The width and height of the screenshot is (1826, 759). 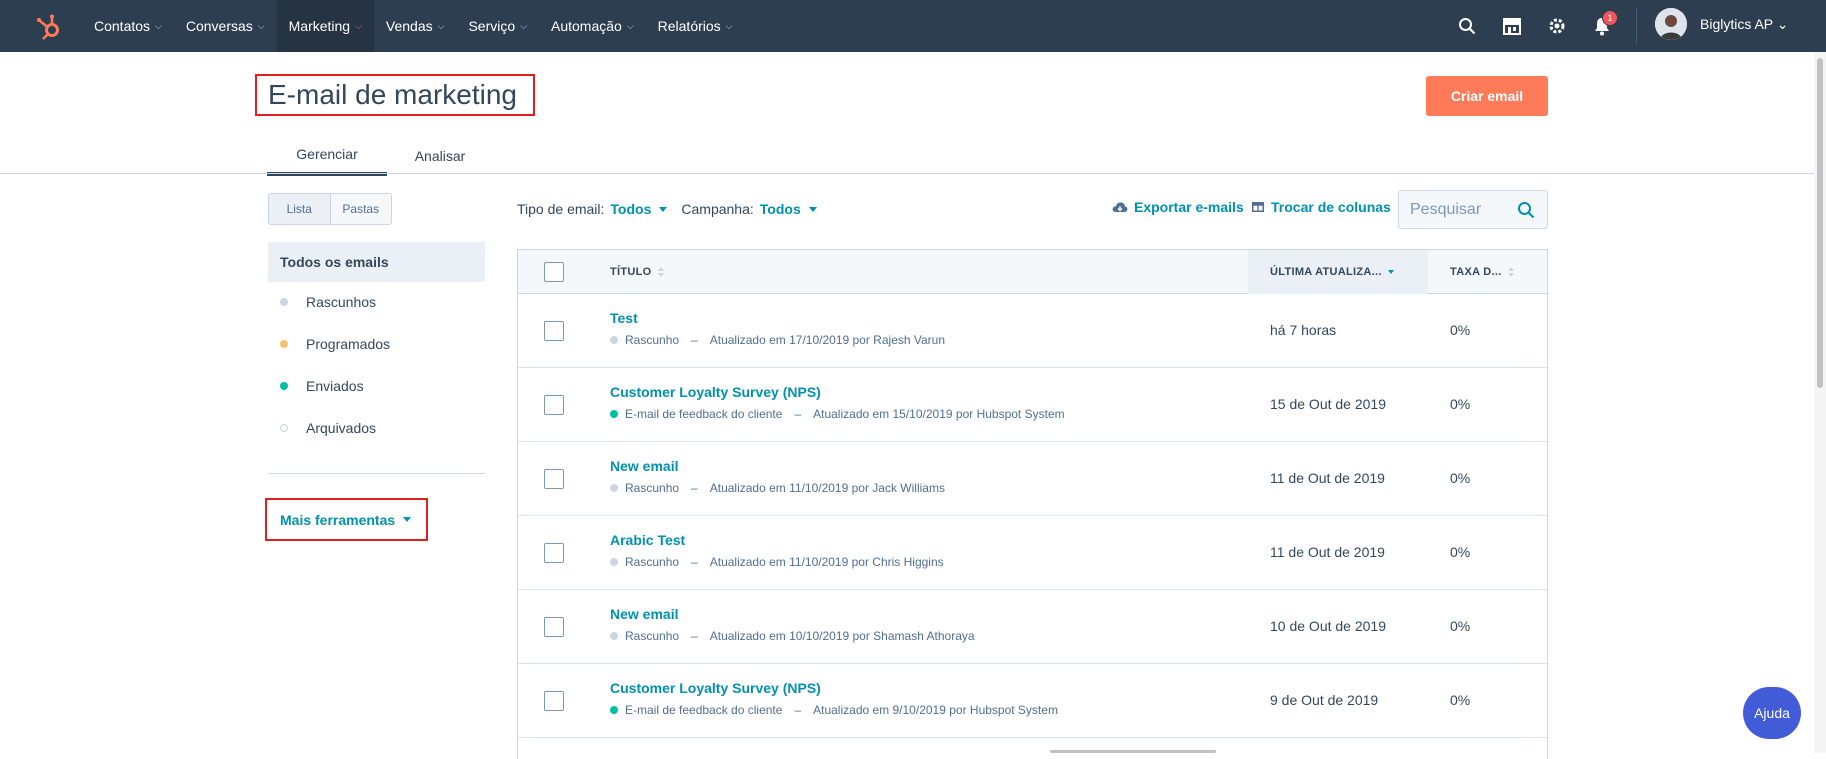 I want to click on email-type-dropdown: Todos, so click(x=639, y=209).